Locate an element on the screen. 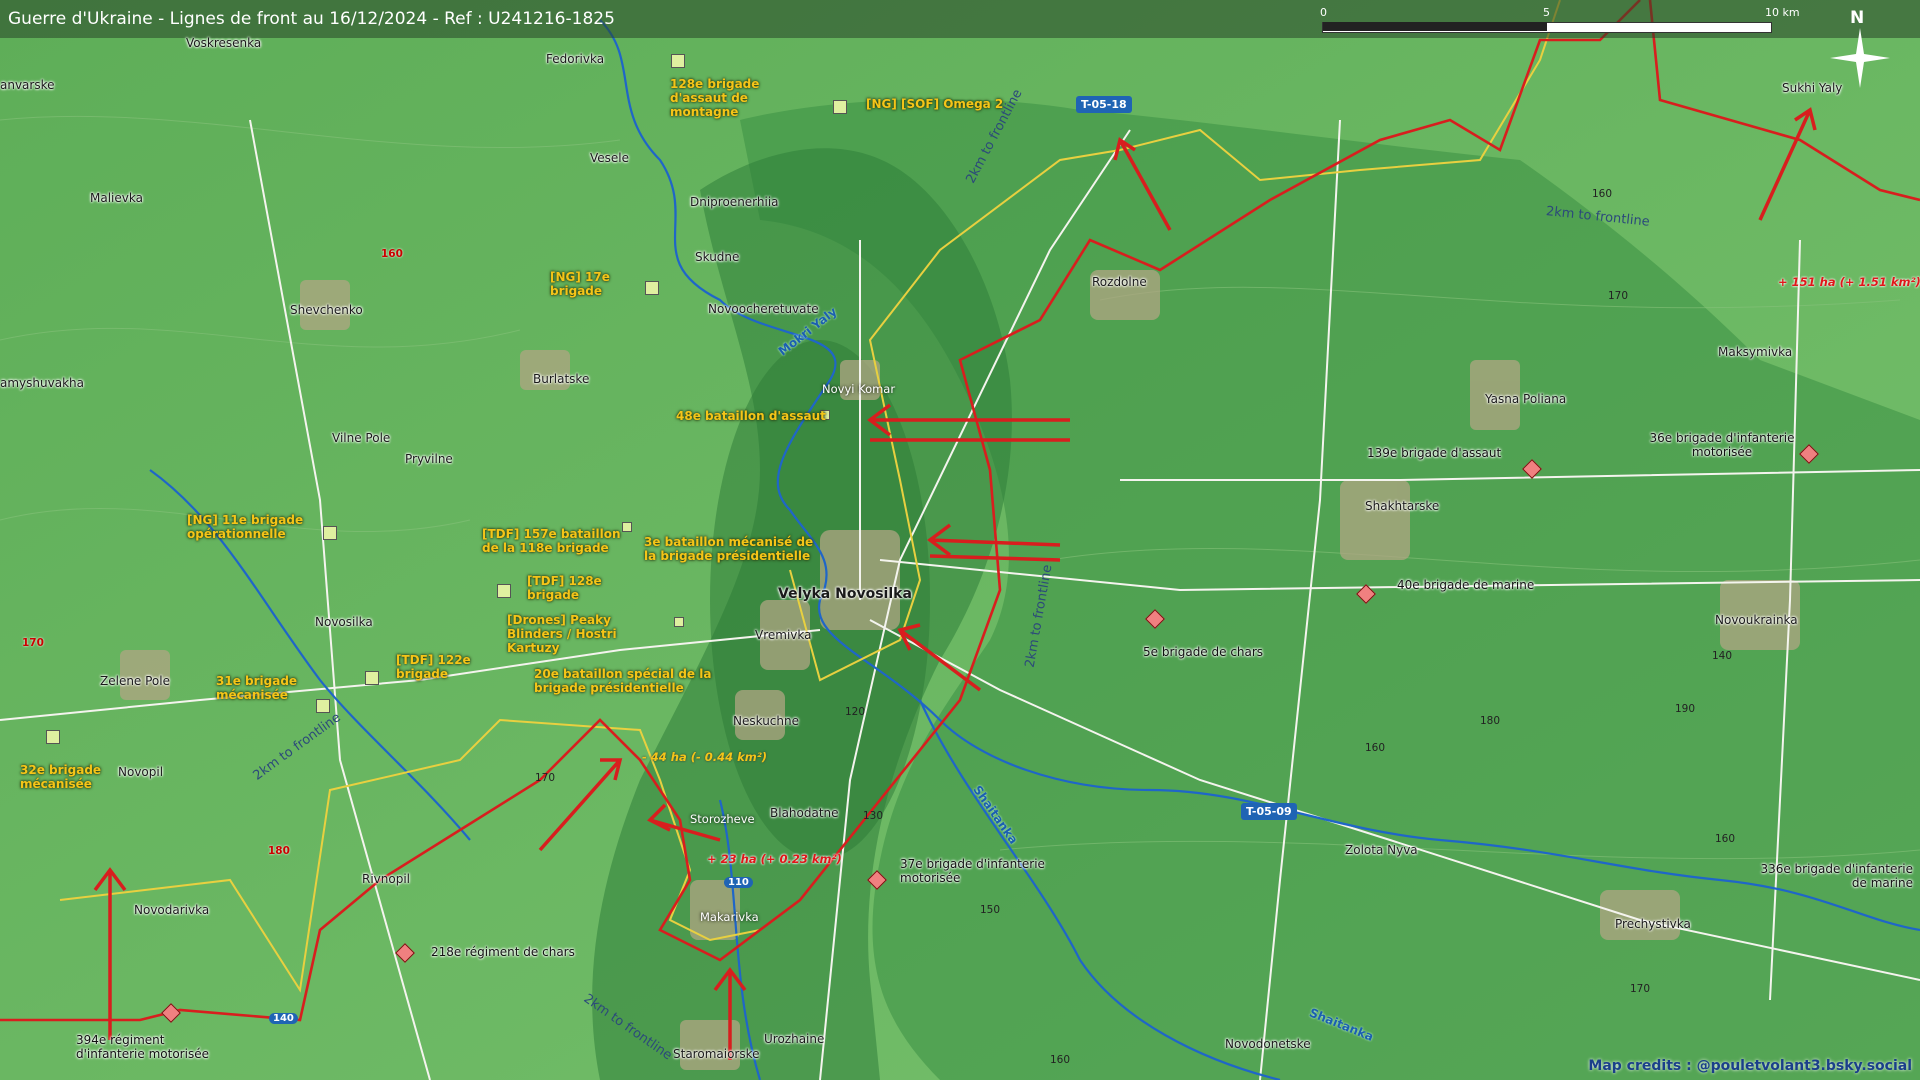 The height and width of the screenshot is (1080, 1920). unit-label-ru: 336e brigade d'infanterie de marine is located at coordinates (1836, 876).